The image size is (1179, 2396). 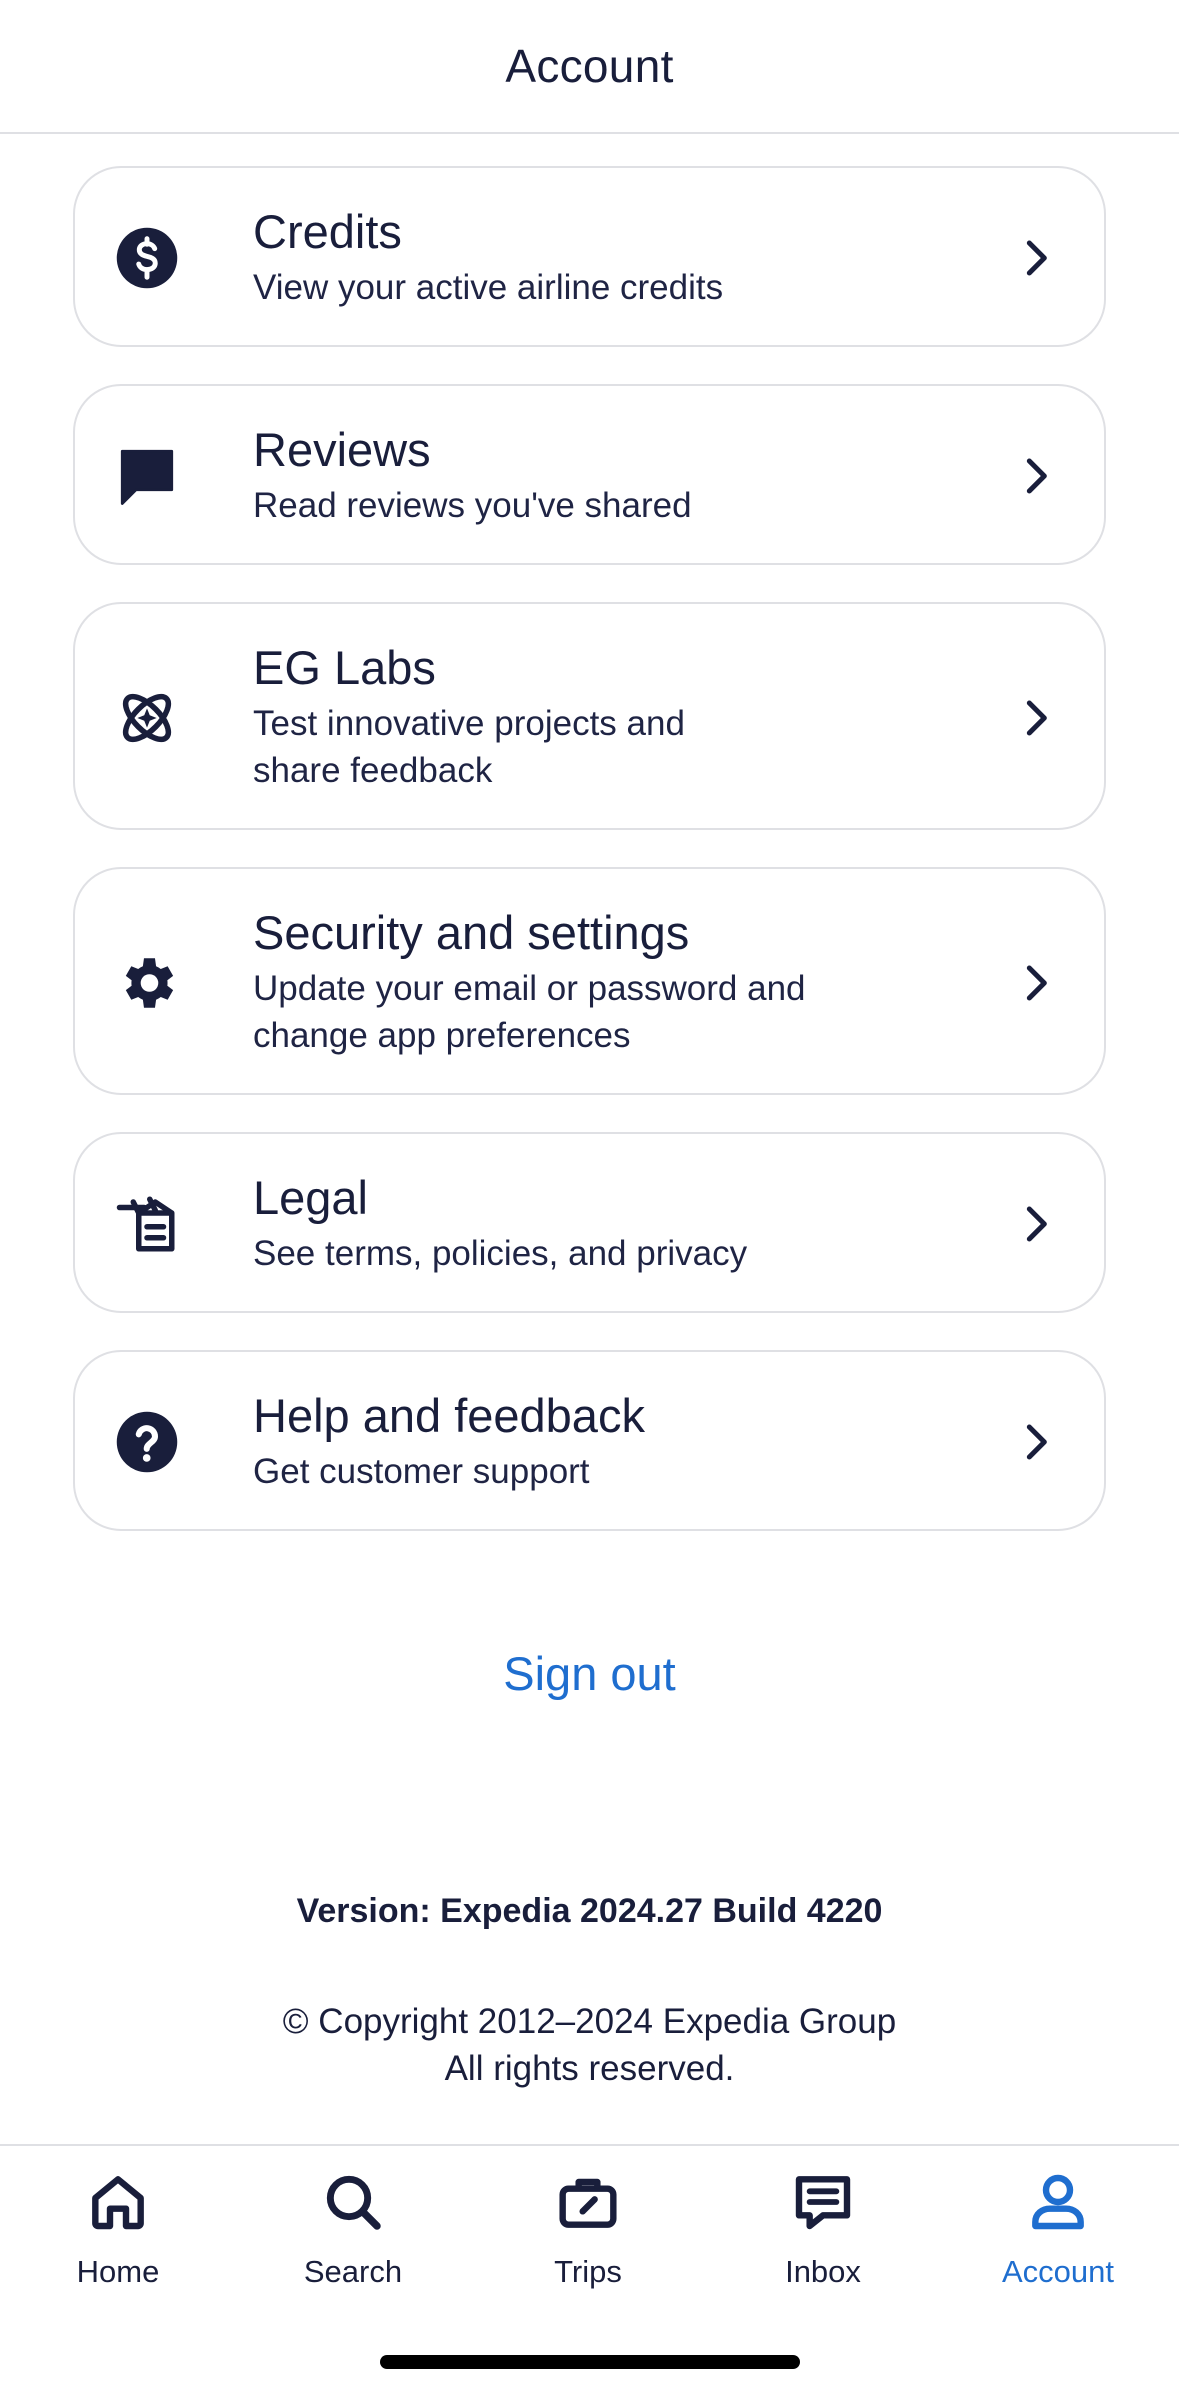 What do you see at coordinates (588, 2231) in the screenshot?
I see `tab-trips: Trips` at bounding box center [588, 2231].